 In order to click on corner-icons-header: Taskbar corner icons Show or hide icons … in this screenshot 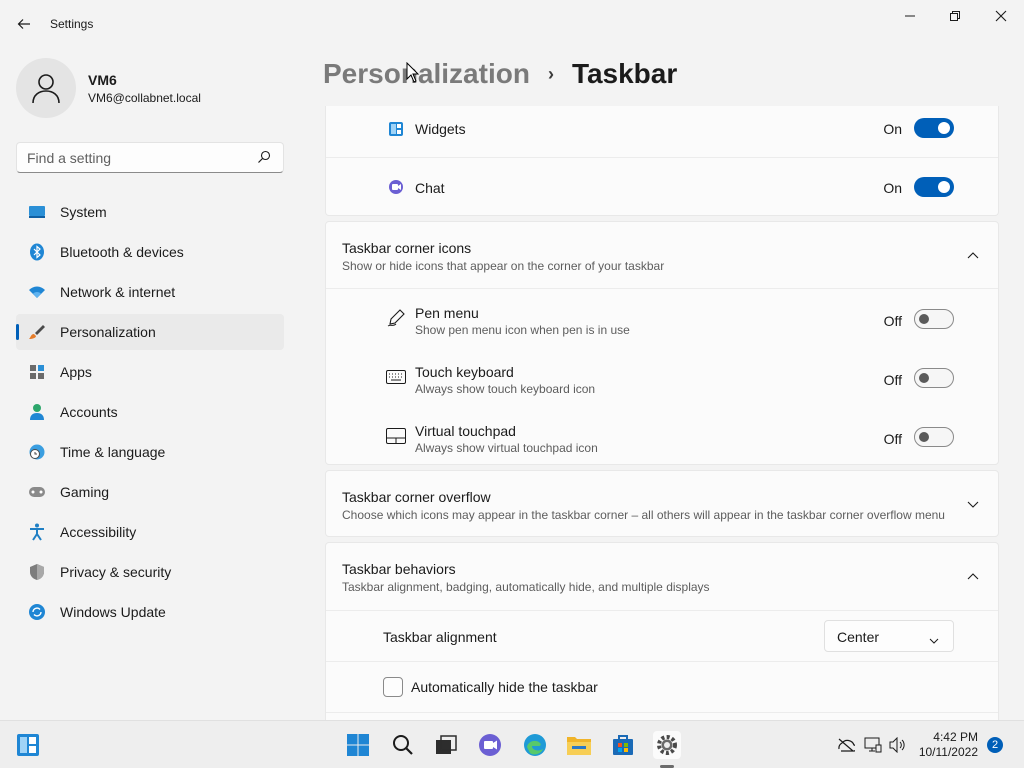, I will do `click(662, 255)`.